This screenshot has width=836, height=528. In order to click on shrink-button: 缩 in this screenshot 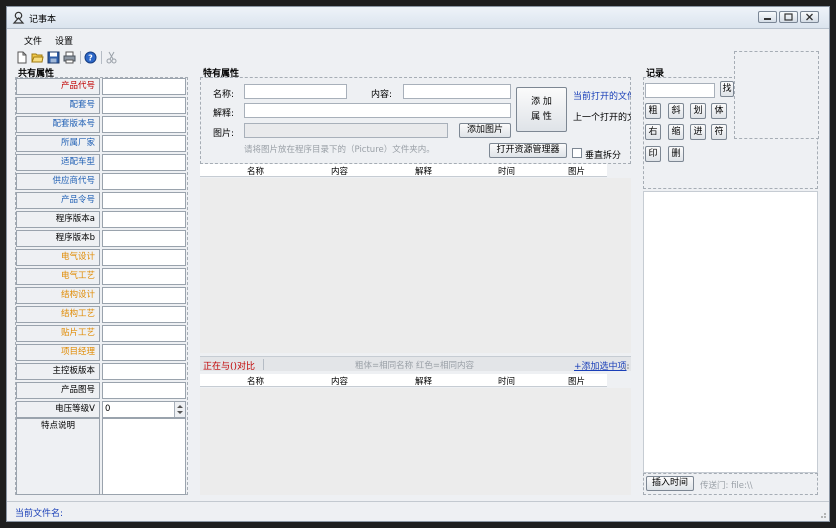, I will do `click(676, 132)`.